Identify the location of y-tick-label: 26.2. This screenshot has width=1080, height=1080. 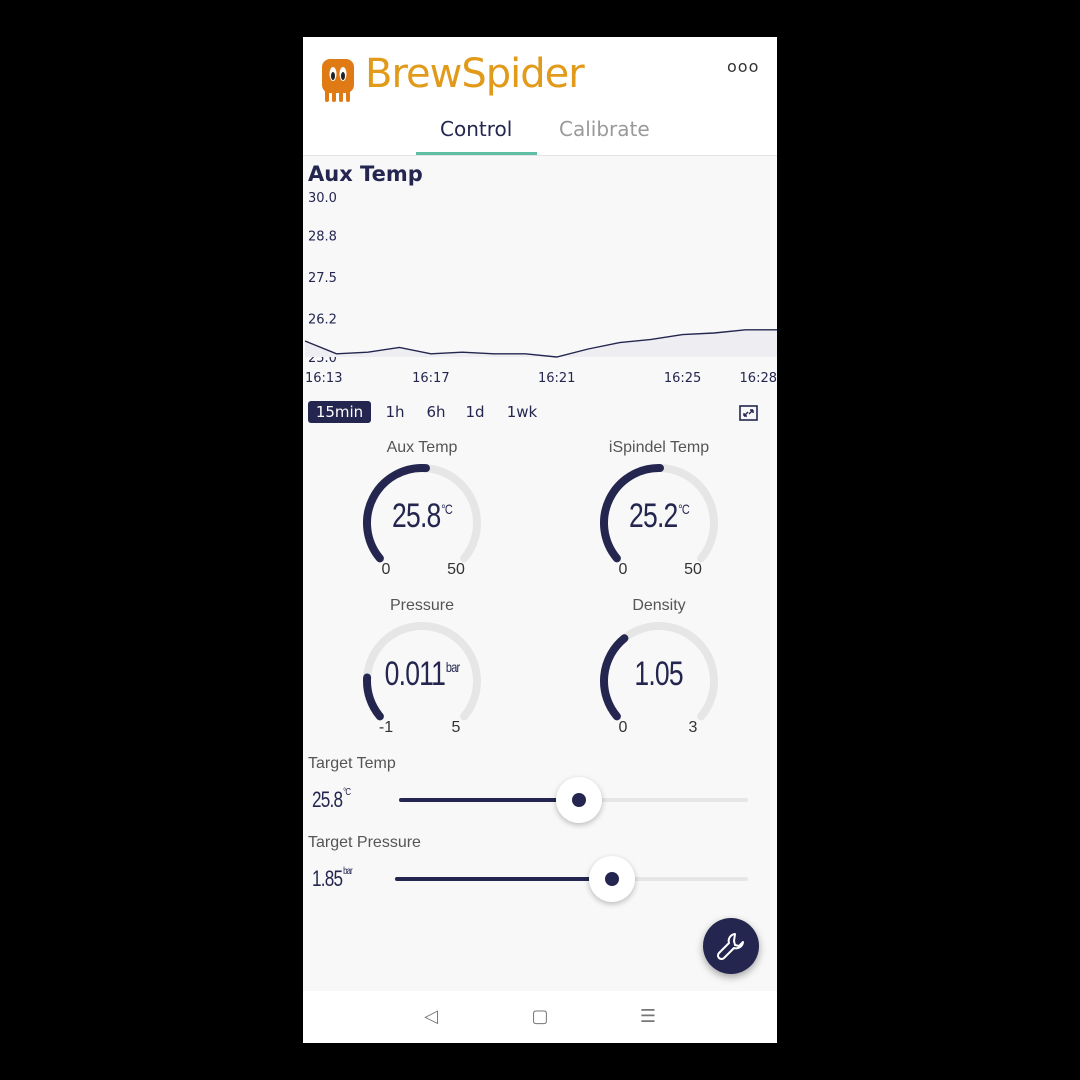
(322, 320).